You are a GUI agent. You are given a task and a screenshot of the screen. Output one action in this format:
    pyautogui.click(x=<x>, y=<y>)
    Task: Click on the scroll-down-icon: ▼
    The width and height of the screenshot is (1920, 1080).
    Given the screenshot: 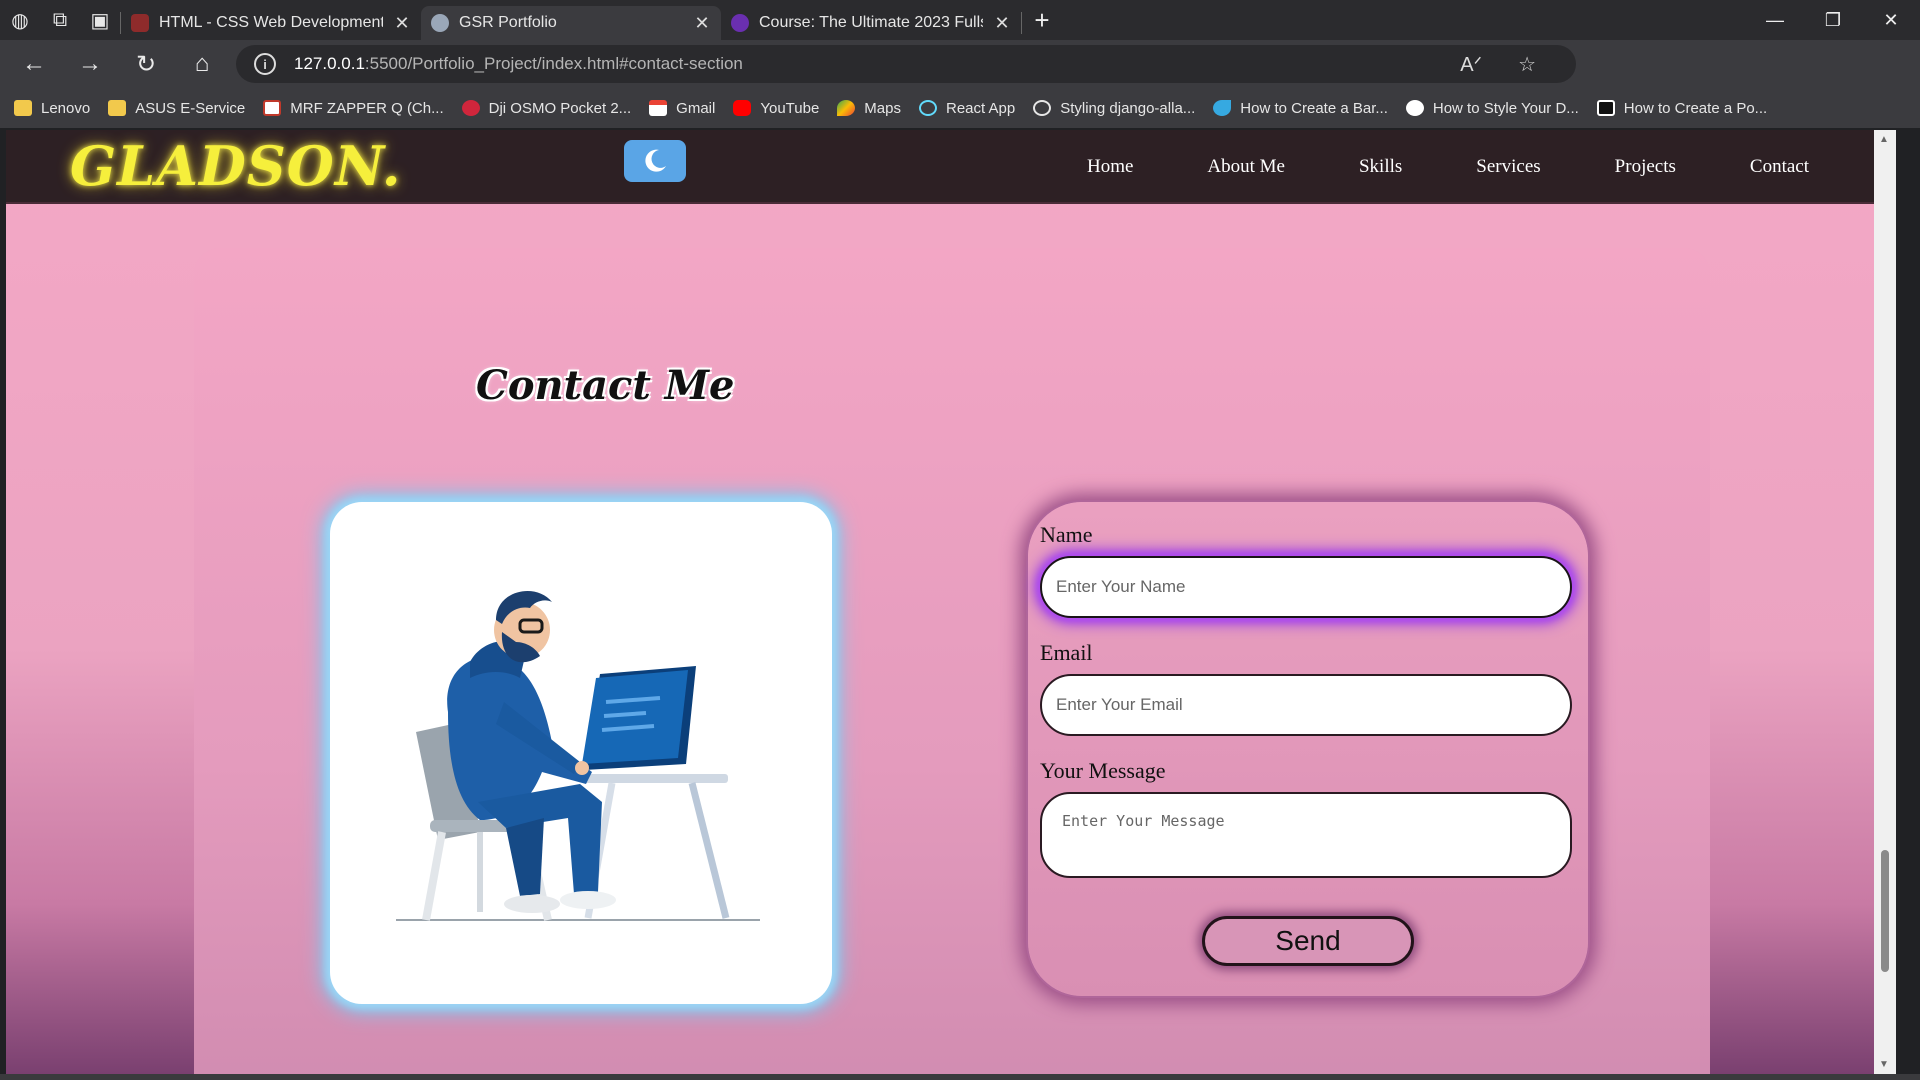 What is the action you would take?
    pyautogui.click(x=1884, y=1064)
    